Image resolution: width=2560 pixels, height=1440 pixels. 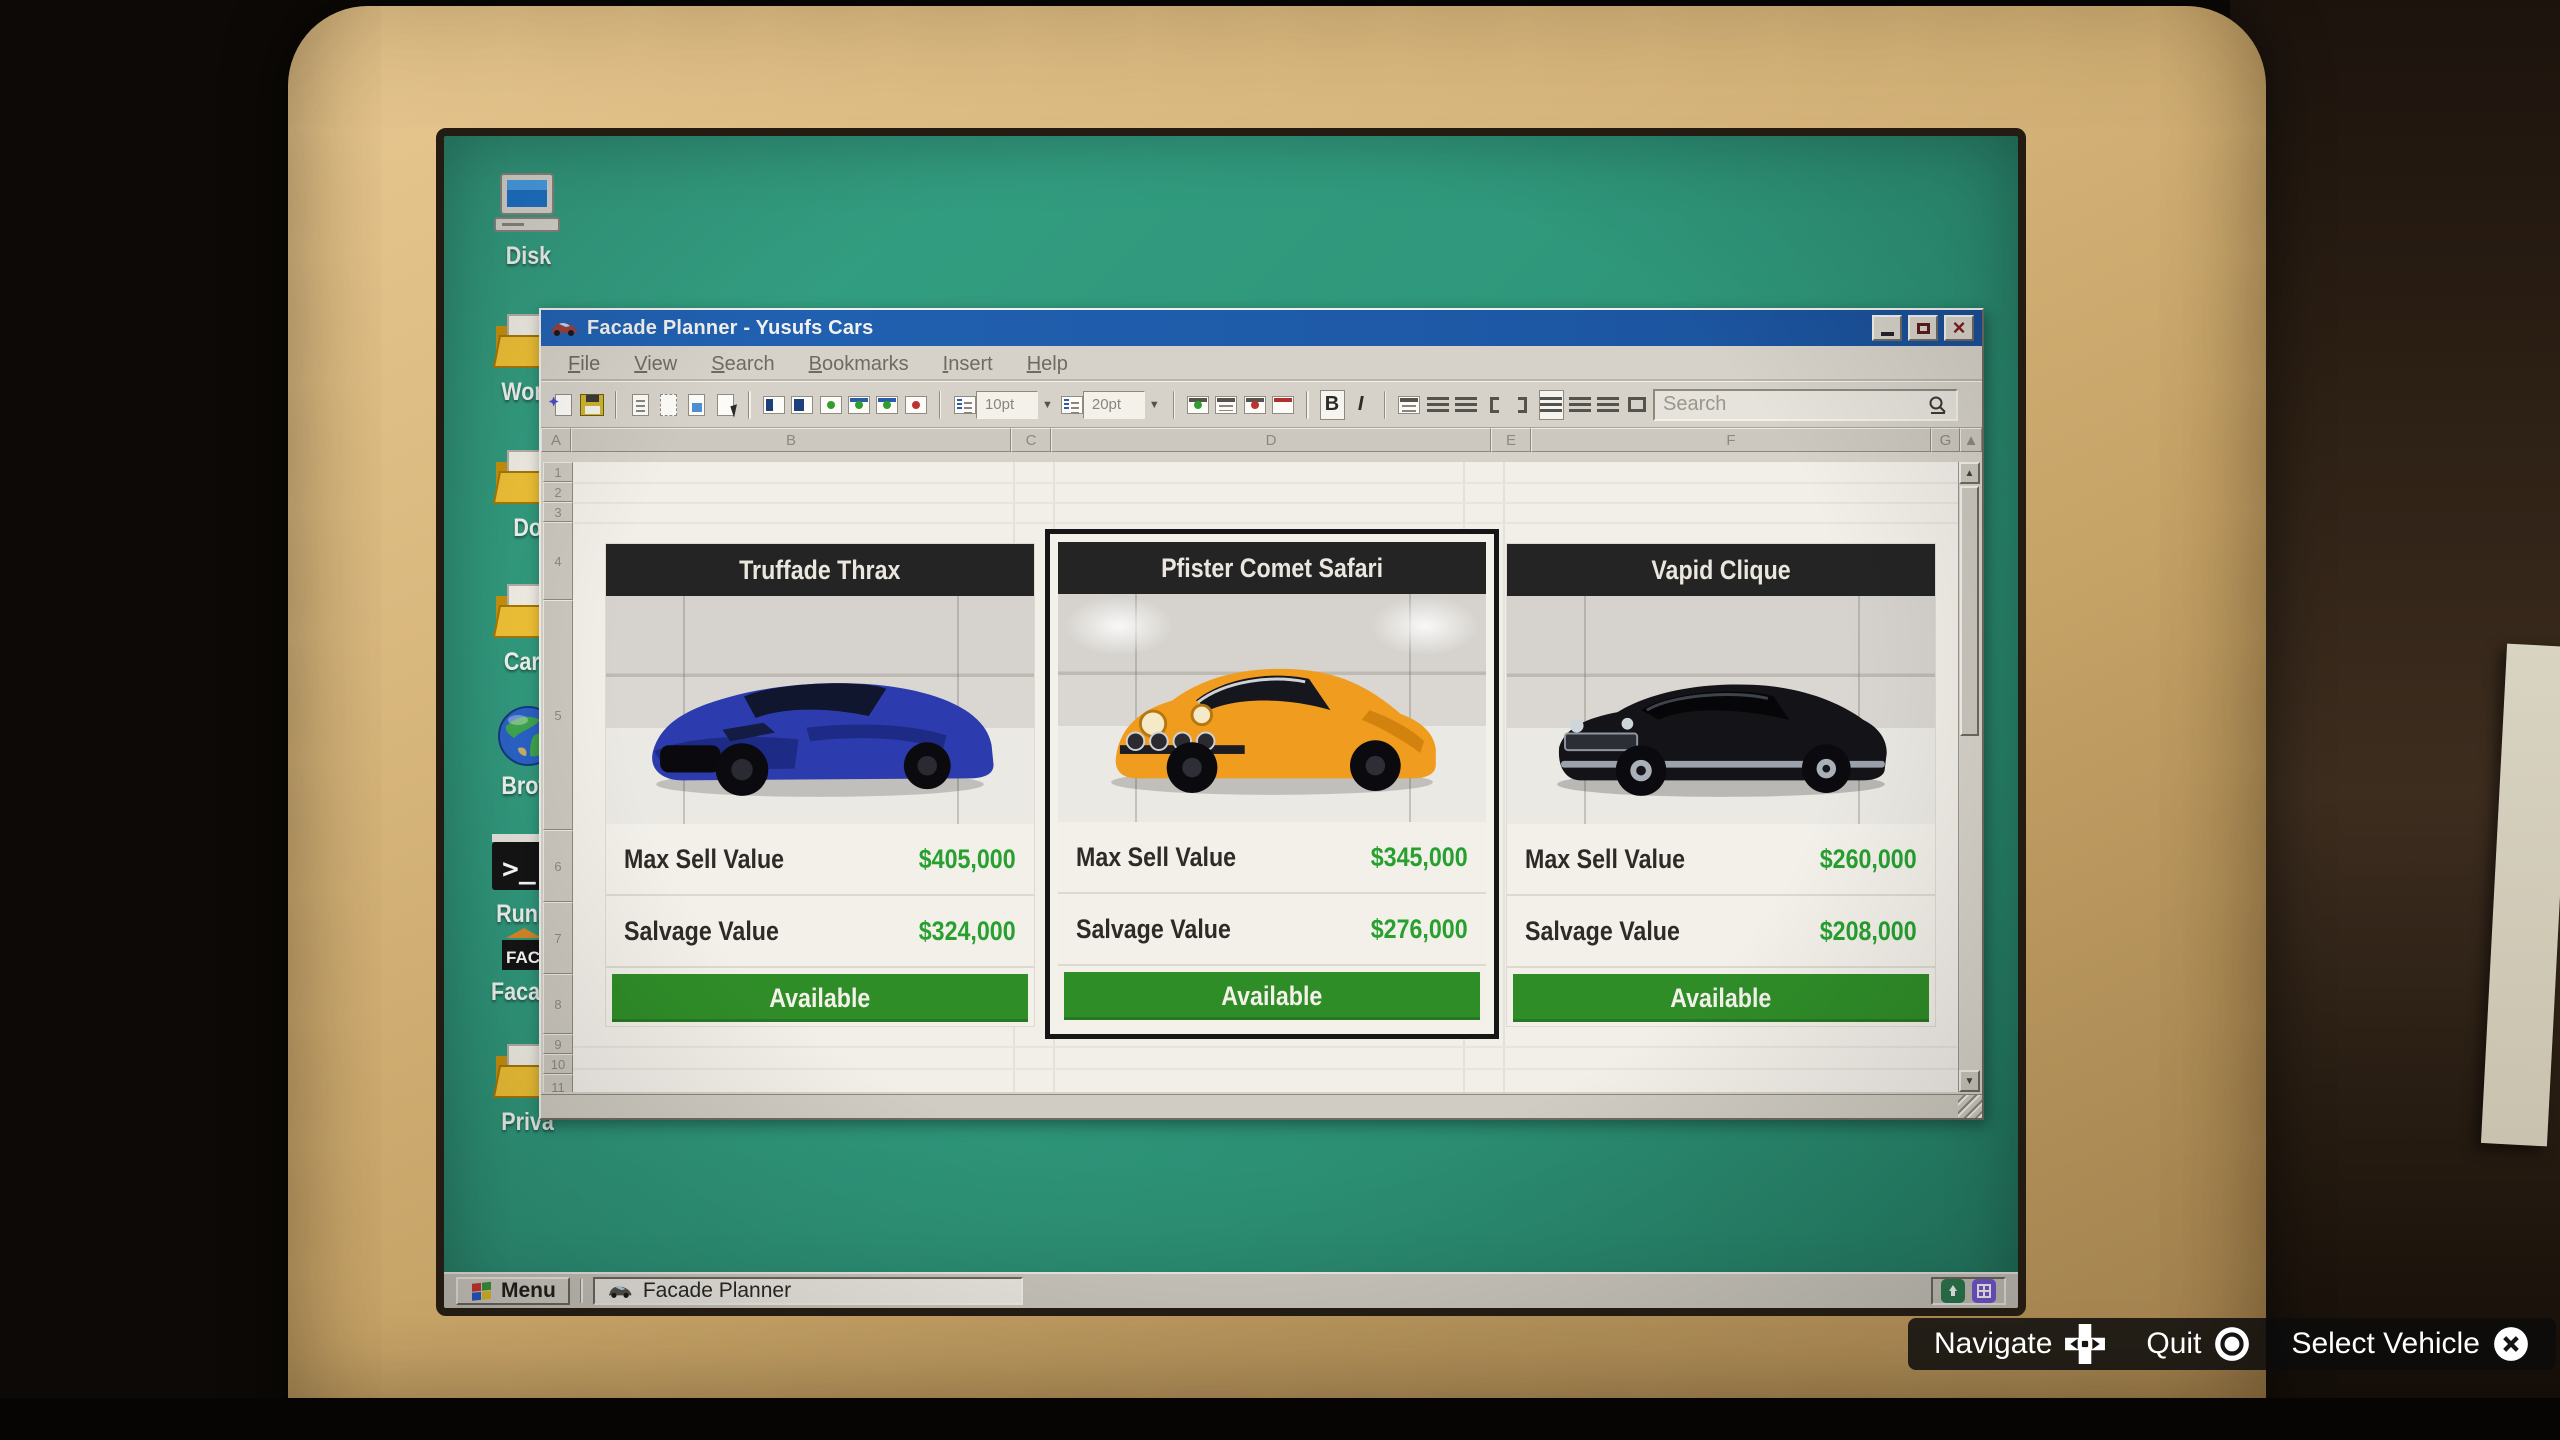 What do you see at coordinates (1945, 440) in the screenshot?
I see `column-header-g: G` at bounding box center [1945, 440].